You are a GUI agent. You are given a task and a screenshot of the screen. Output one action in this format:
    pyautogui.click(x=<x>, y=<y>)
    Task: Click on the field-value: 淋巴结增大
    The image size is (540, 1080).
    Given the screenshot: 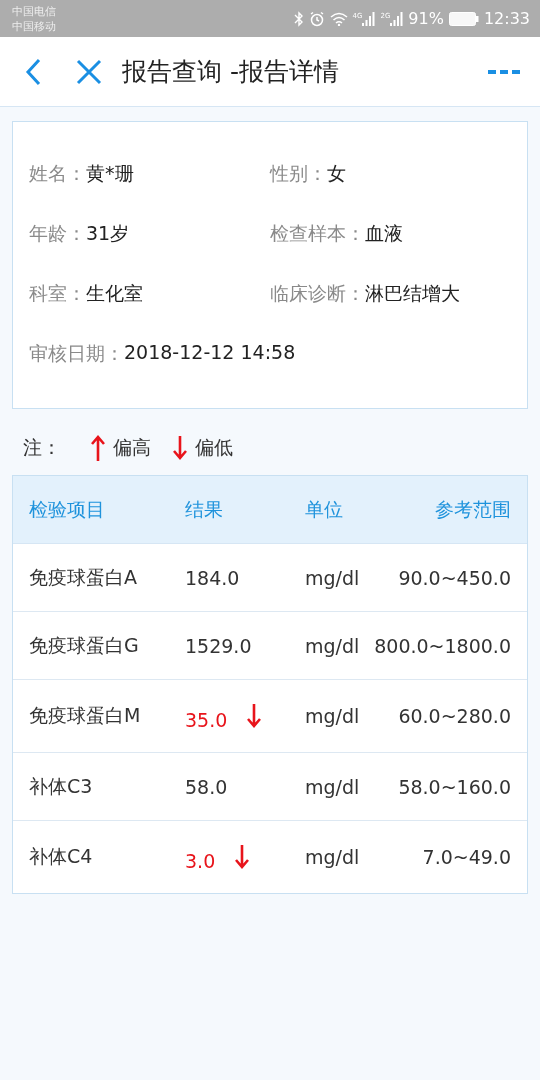 What is the action you would take?
    pyautogui.click(x=412, y=293)
    